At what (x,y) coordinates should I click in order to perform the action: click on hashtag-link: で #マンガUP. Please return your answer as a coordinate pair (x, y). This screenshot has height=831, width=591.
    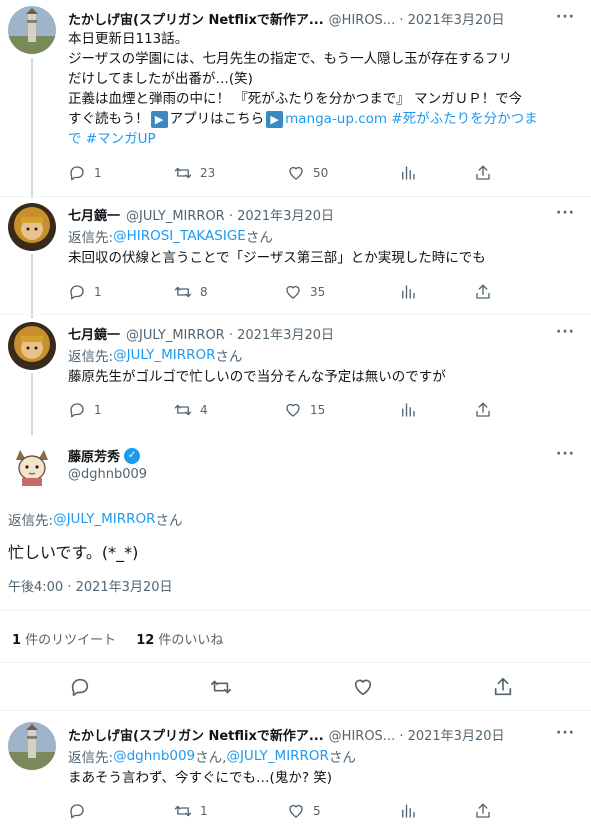
    Looking at the image, I should click on (303, 139).